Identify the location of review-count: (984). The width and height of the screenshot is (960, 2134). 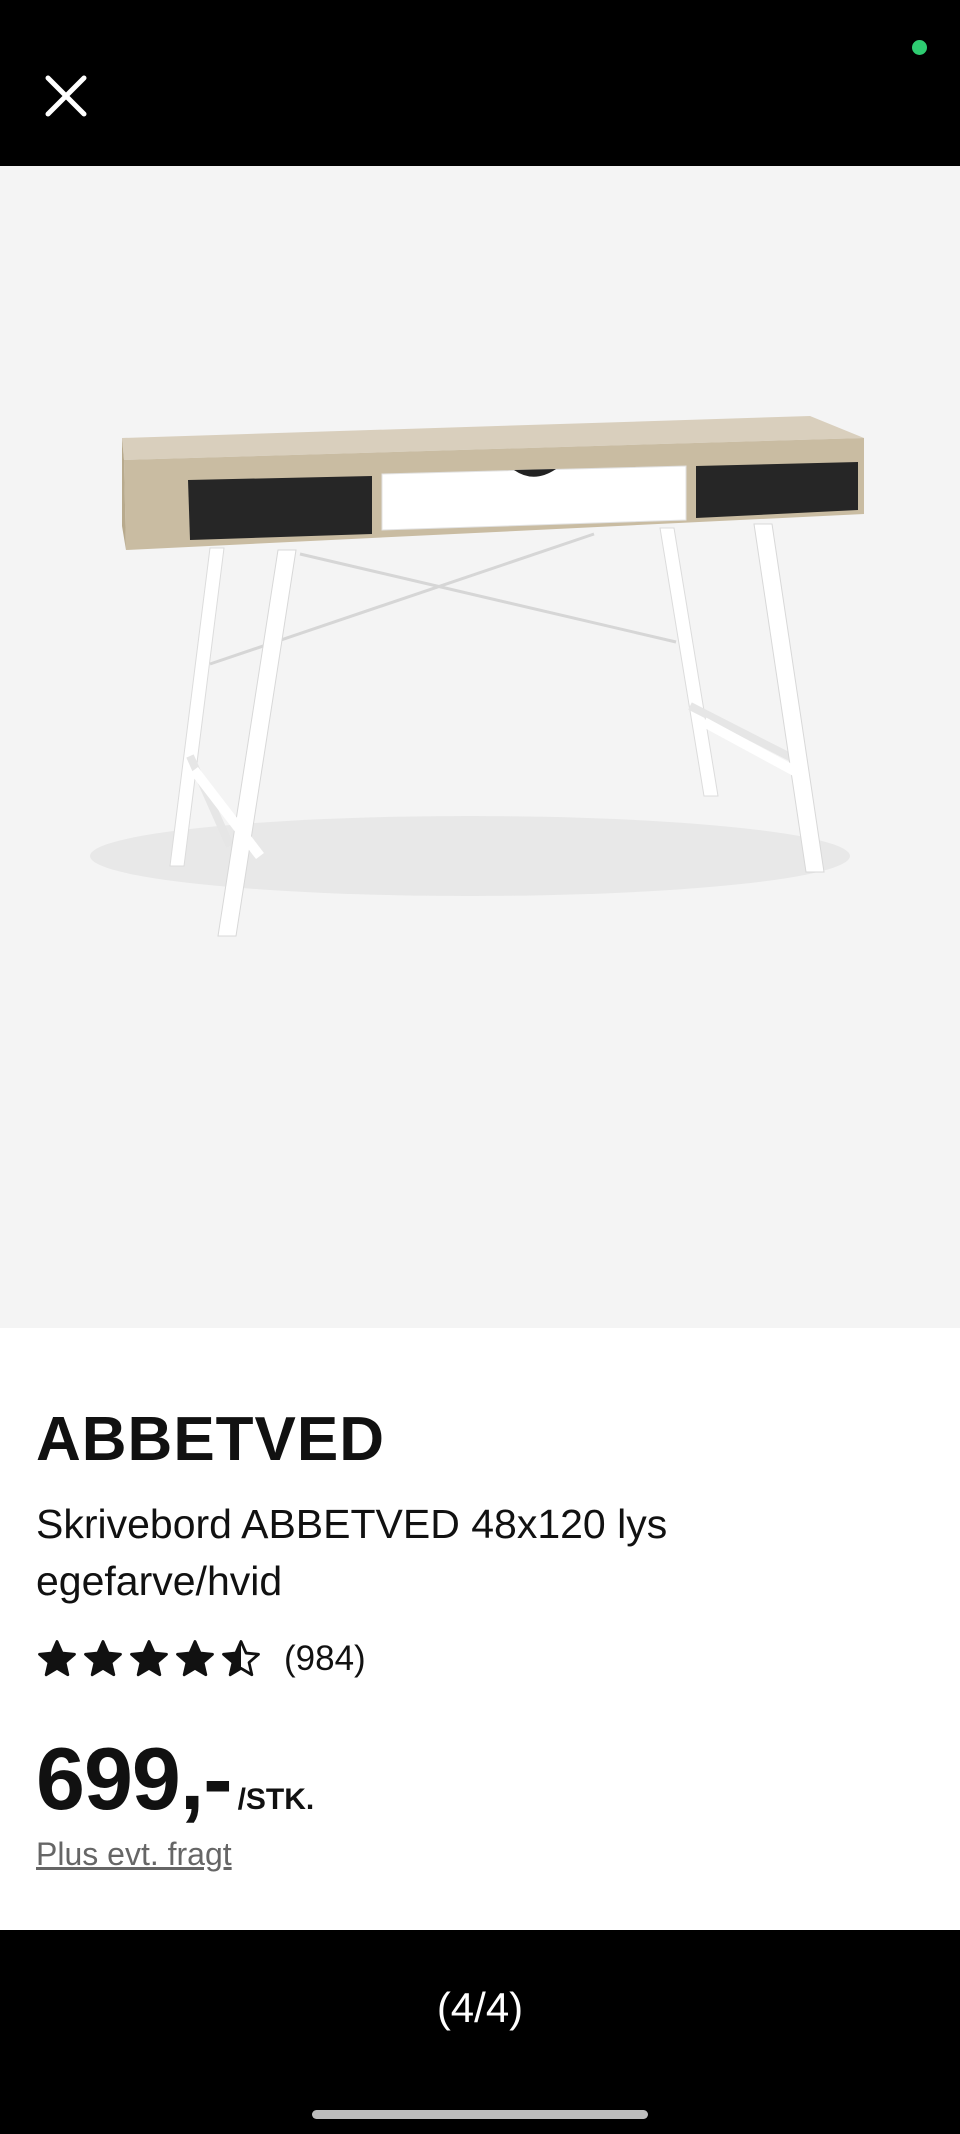
(325, 1658).